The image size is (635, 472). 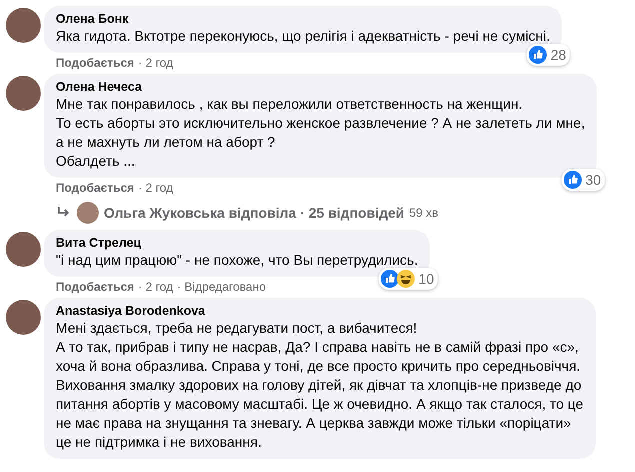 What do you see at coordinates (303, 19) in the screenshot?
I see `author-name: Олена Бонк` at bounding box center [303, 19].